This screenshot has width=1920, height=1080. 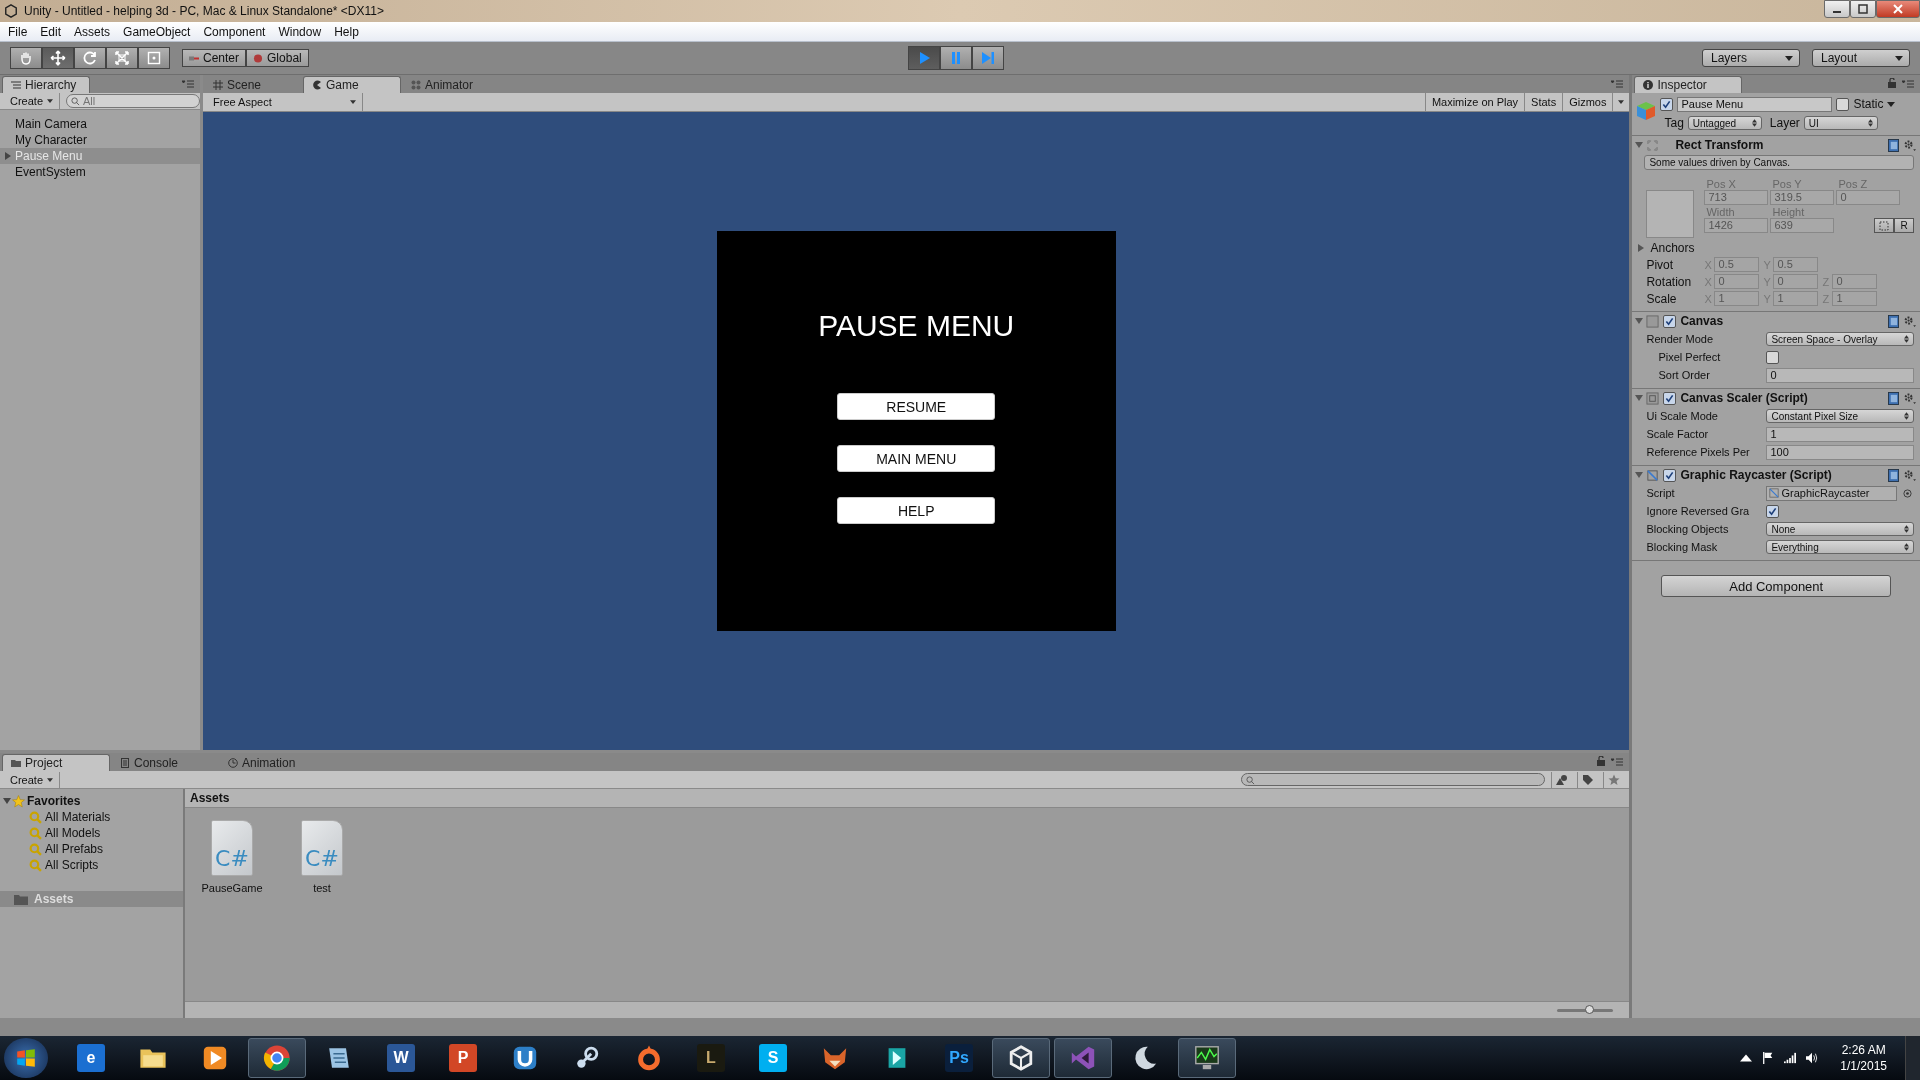 I want to click on script-asset: C# test, so click(x=322, y=910).